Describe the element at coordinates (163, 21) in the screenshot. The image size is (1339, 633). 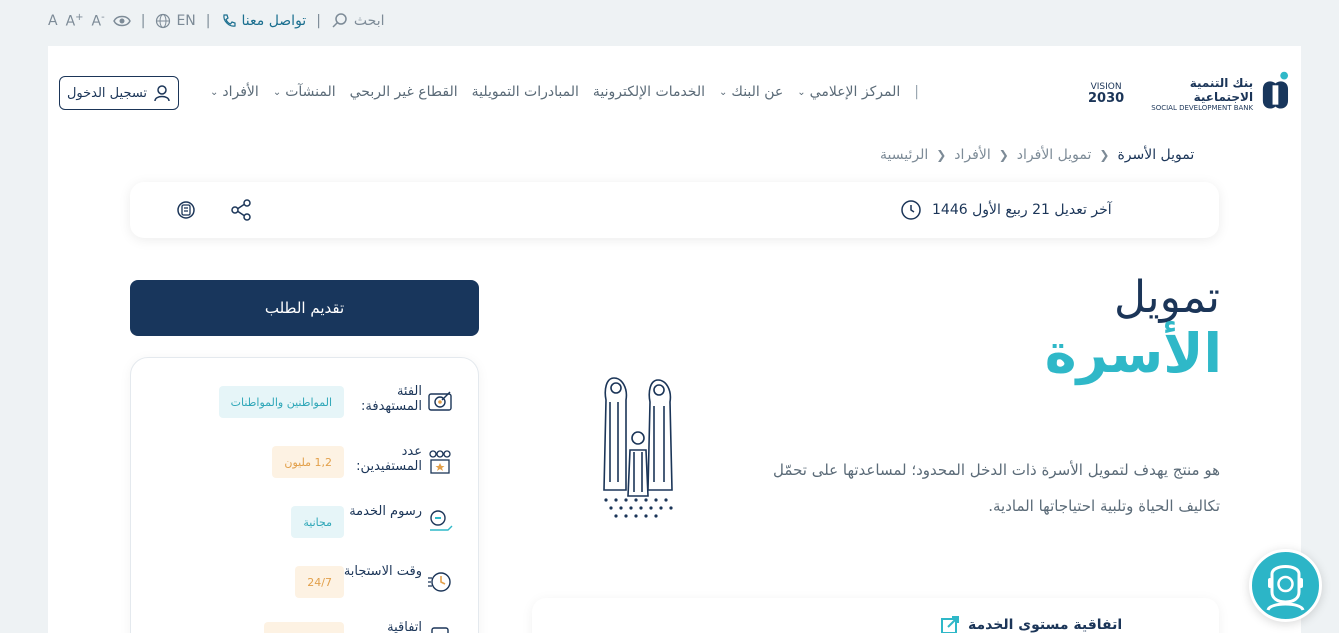
I see `globe-icon` at that location.